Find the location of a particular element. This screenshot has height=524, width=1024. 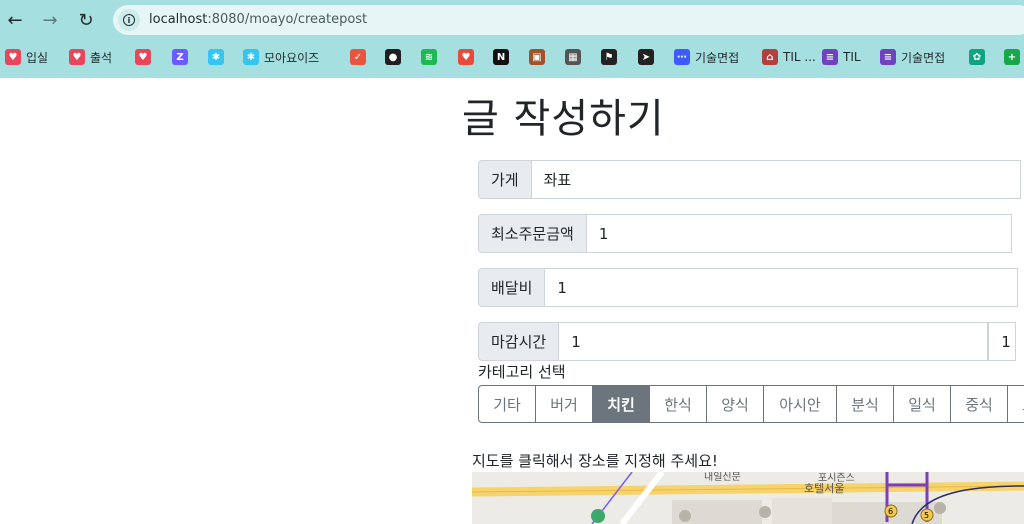

url-path: :8080/moayo/createpost is located at coordinates (287, 19).